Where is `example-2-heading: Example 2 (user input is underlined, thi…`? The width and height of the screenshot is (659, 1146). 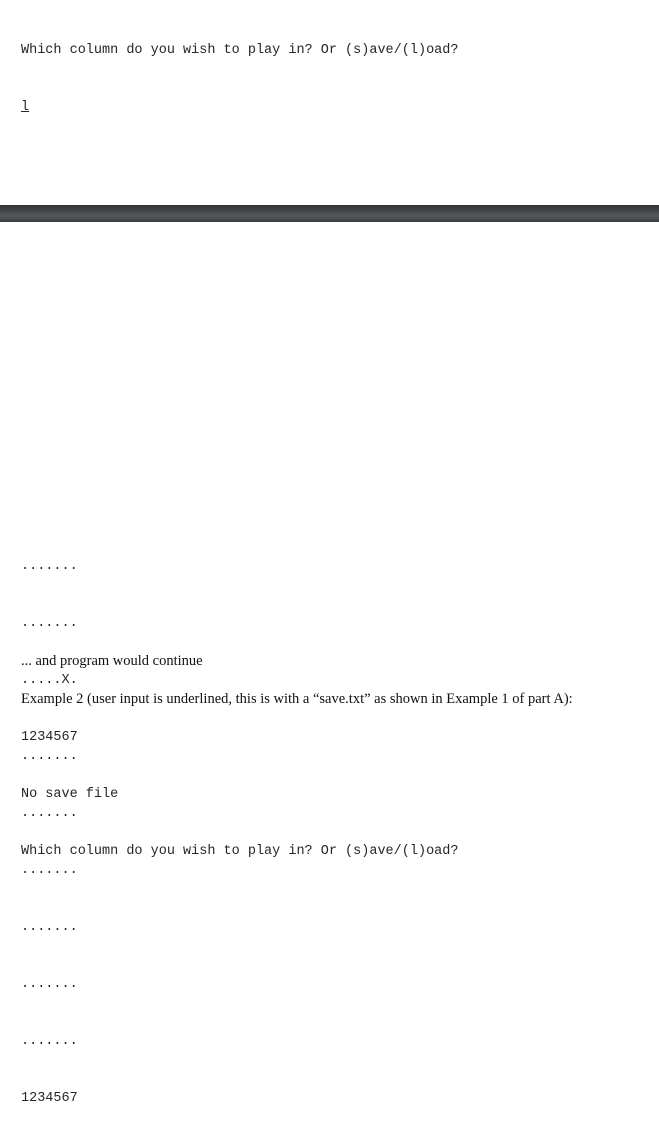 example-2-heading: Example 2 (user input is underlined, thi… is located at coordinates (297, 699).